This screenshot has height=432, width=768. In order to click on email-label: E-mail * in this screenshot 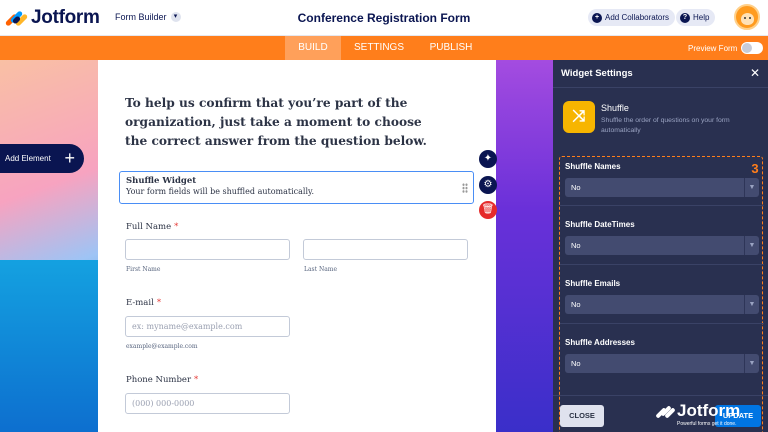, I will do `click(143, 303)`.